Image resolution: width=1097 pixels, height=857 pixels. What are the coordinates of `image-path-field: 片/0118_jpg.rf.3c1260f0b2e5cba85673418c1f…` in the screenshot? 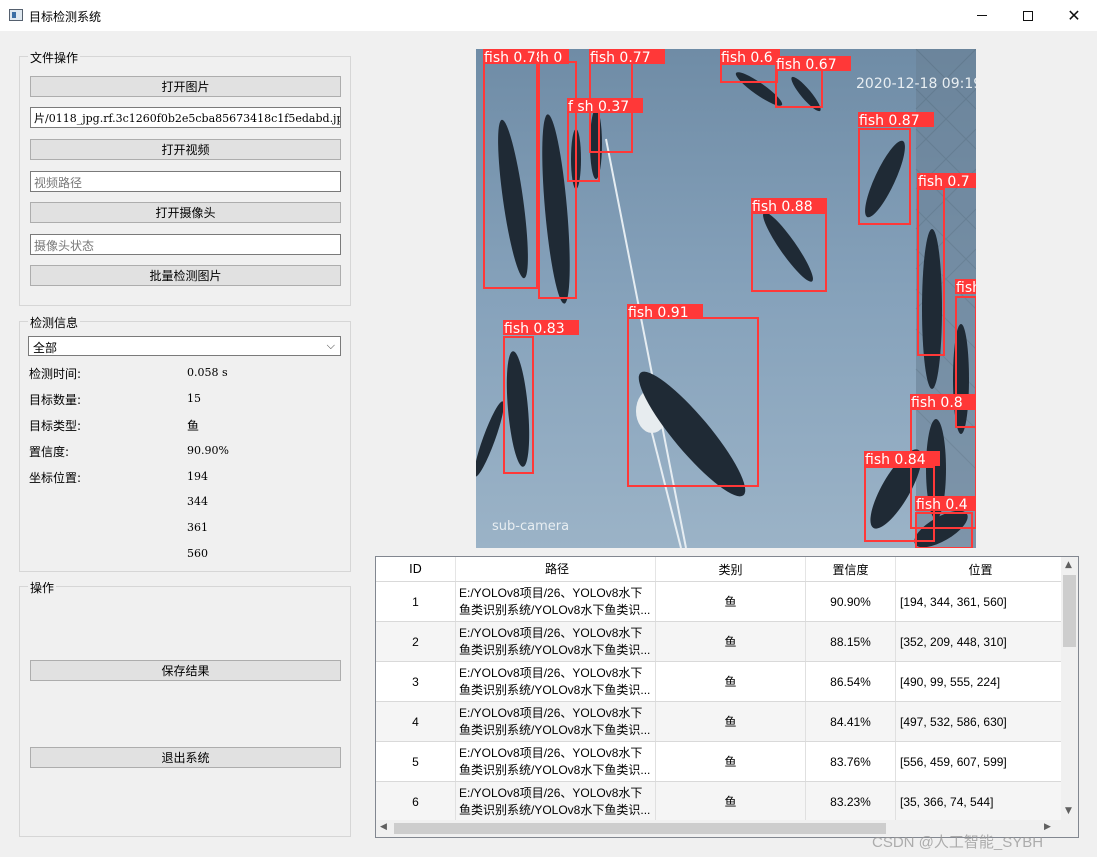 It's located at (185, 117).